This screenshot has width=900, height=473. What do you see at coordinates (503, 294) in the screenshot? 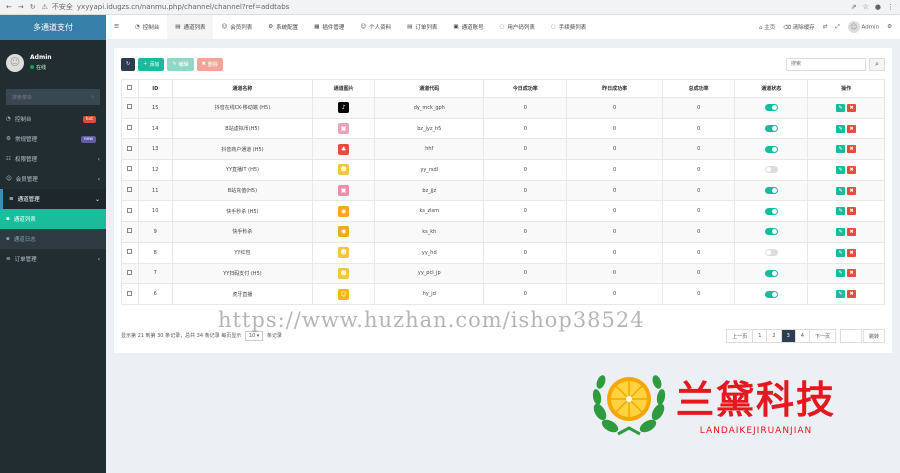
I see `table-row: 6 虎牙直播 ☺ hy_jd 0 0 0 ✎ ✖` at bounding box center [503, 294].